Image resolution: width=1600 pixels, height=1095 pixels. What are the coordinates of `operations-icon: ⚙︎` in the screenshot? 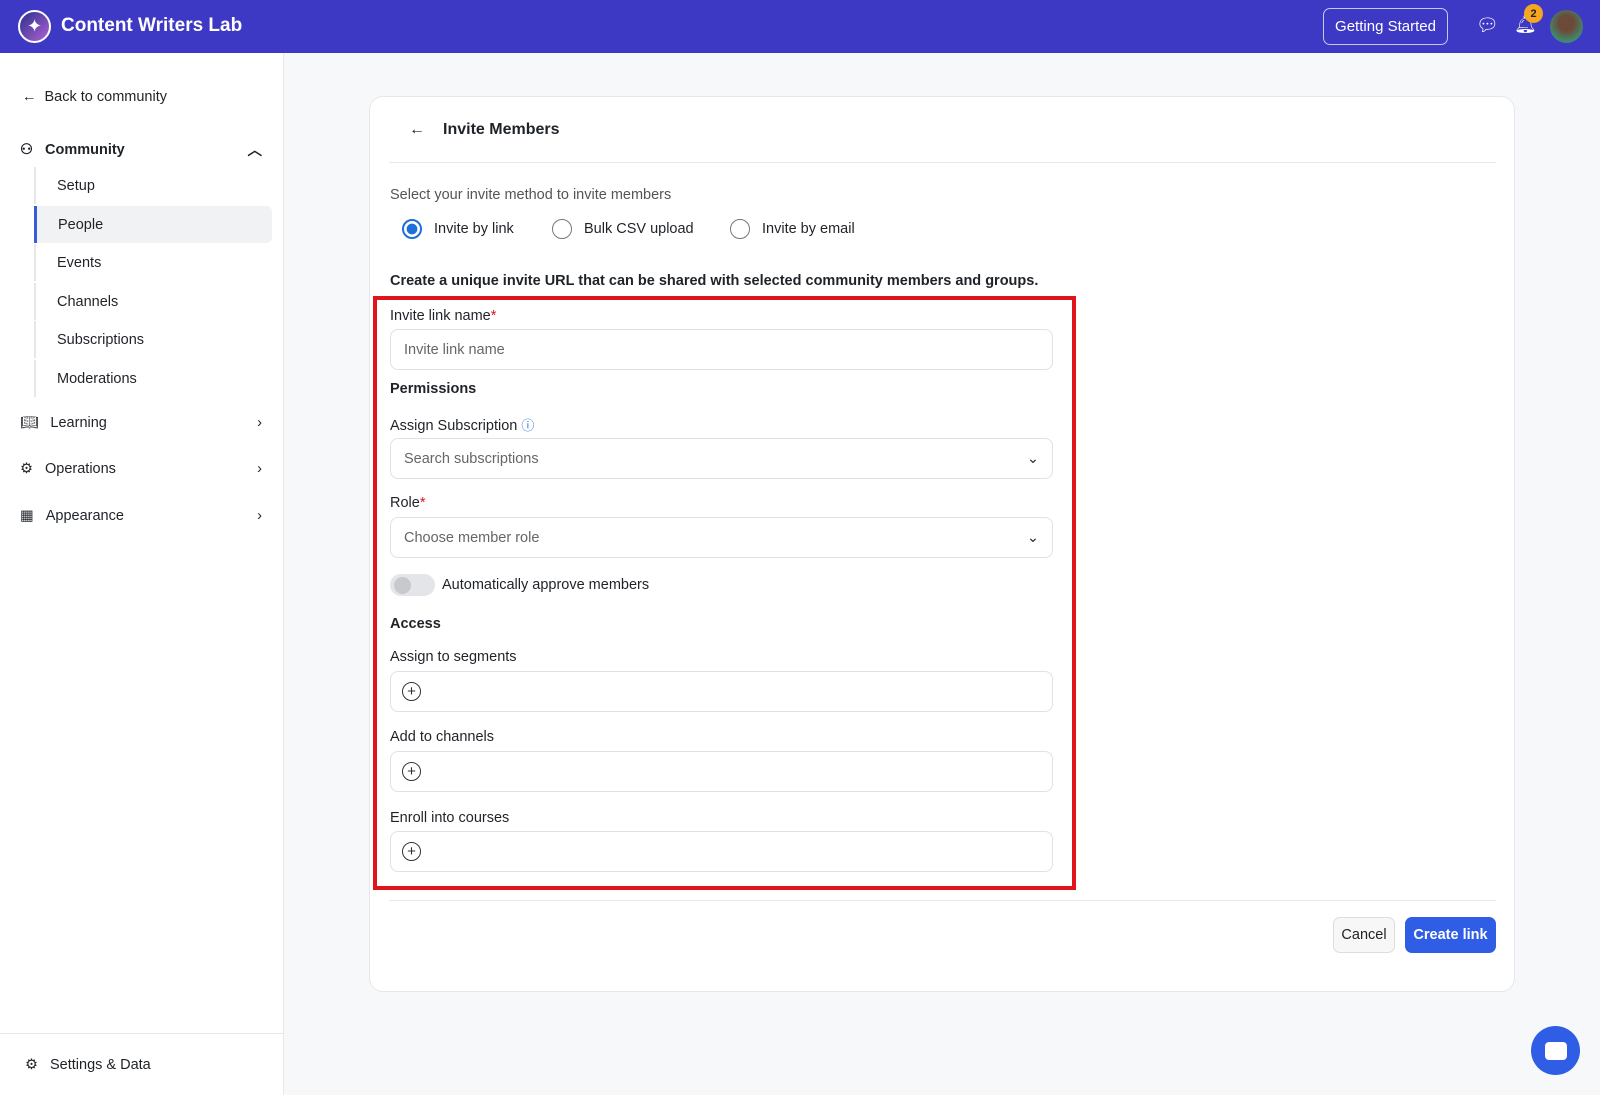 It's located at (26, 469).